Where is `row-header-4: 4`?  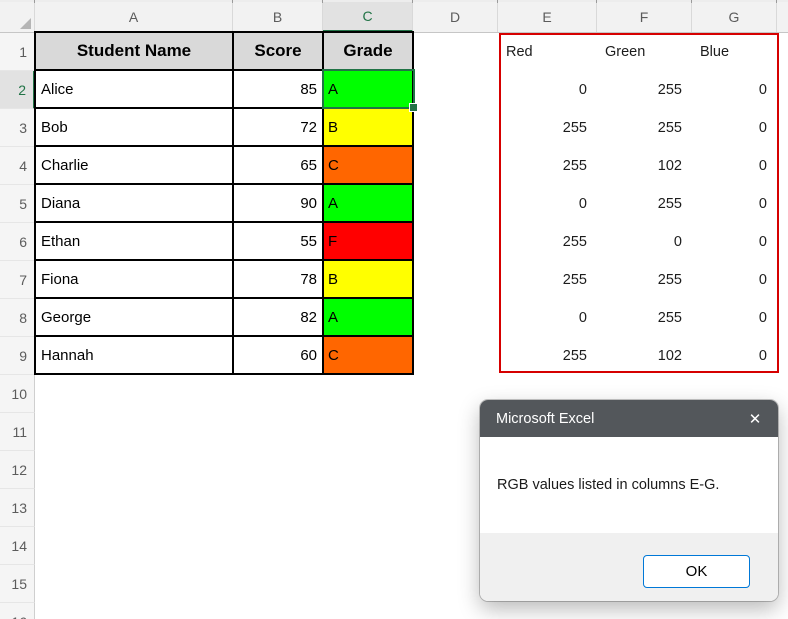 row-header-4: 4 is located at coordinates (17, 166).